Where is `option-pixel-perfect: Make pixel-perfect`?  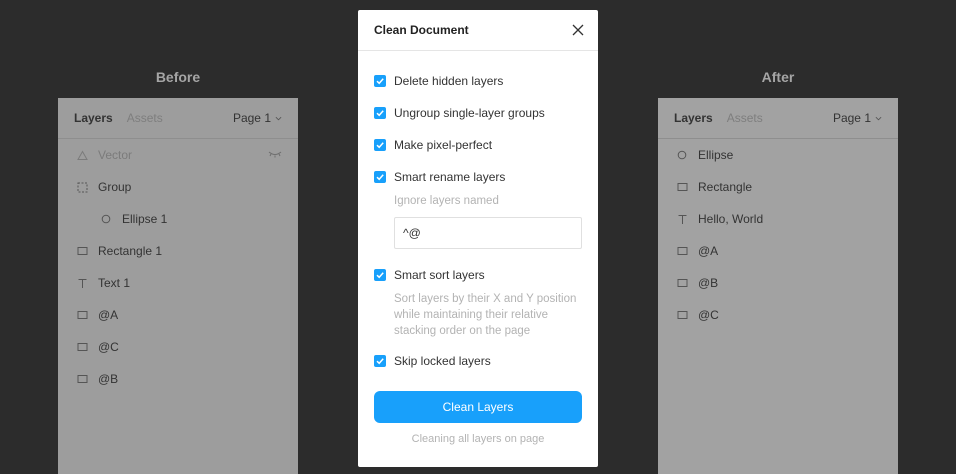
option-pixel-perfect: Make pixel-perfect is located at coordinates (433, 145).